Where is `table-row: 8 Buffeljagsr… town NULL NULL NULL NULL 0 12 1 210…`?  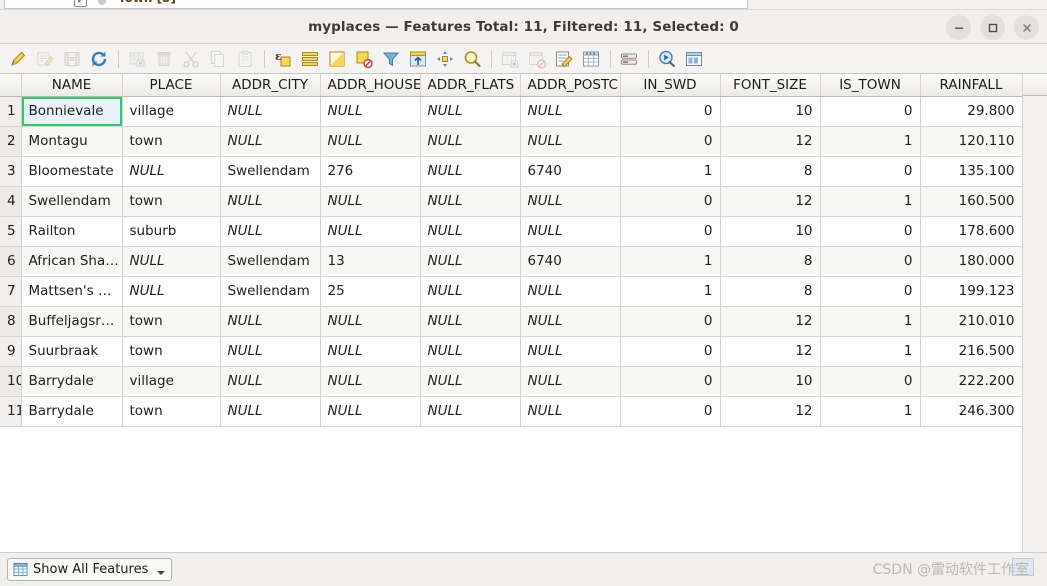 table-row: 8 Buffeljagsr… town NULL NULL NULL NULL 0 12 1 210… is located at coordinates (511, 321).